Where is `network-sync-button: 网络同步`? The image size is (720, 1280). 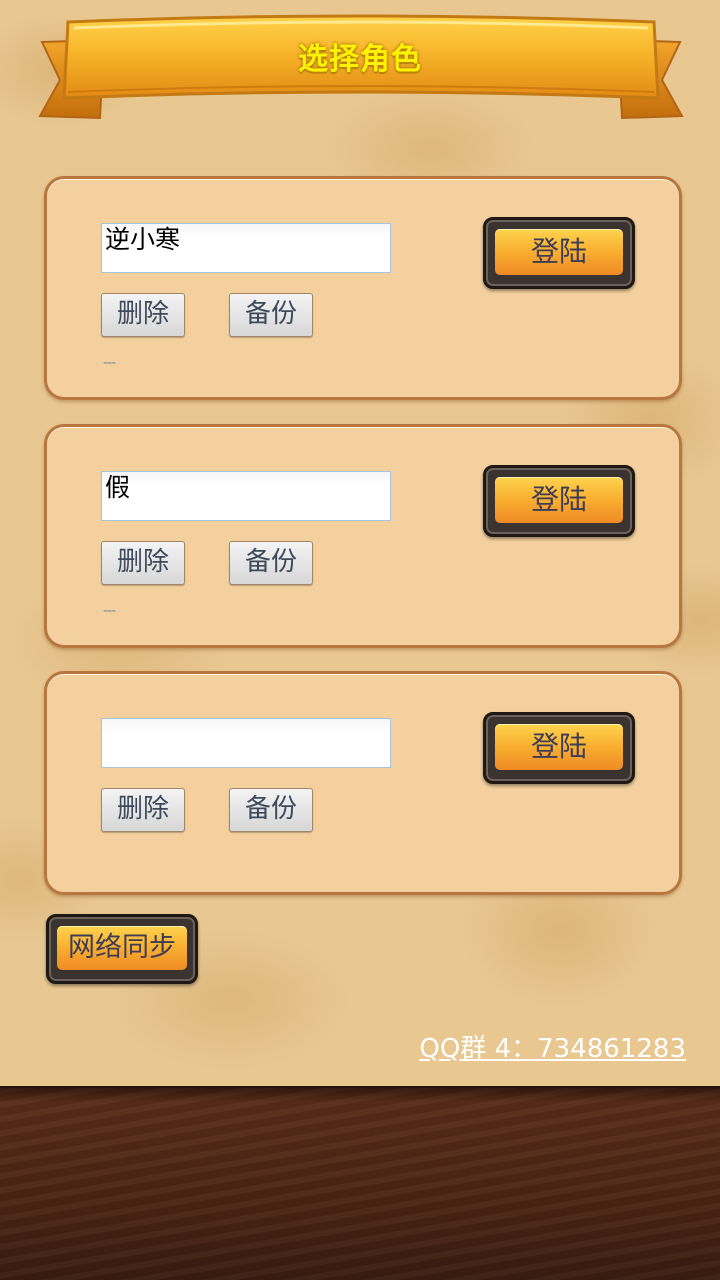
network-sync-button: 网络同步 is located at coordinates (122, 949).